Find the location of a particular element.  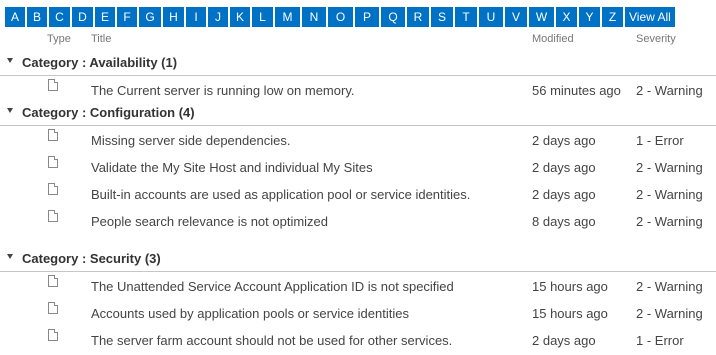

letter-p: P is located at coordinates (367, 17).